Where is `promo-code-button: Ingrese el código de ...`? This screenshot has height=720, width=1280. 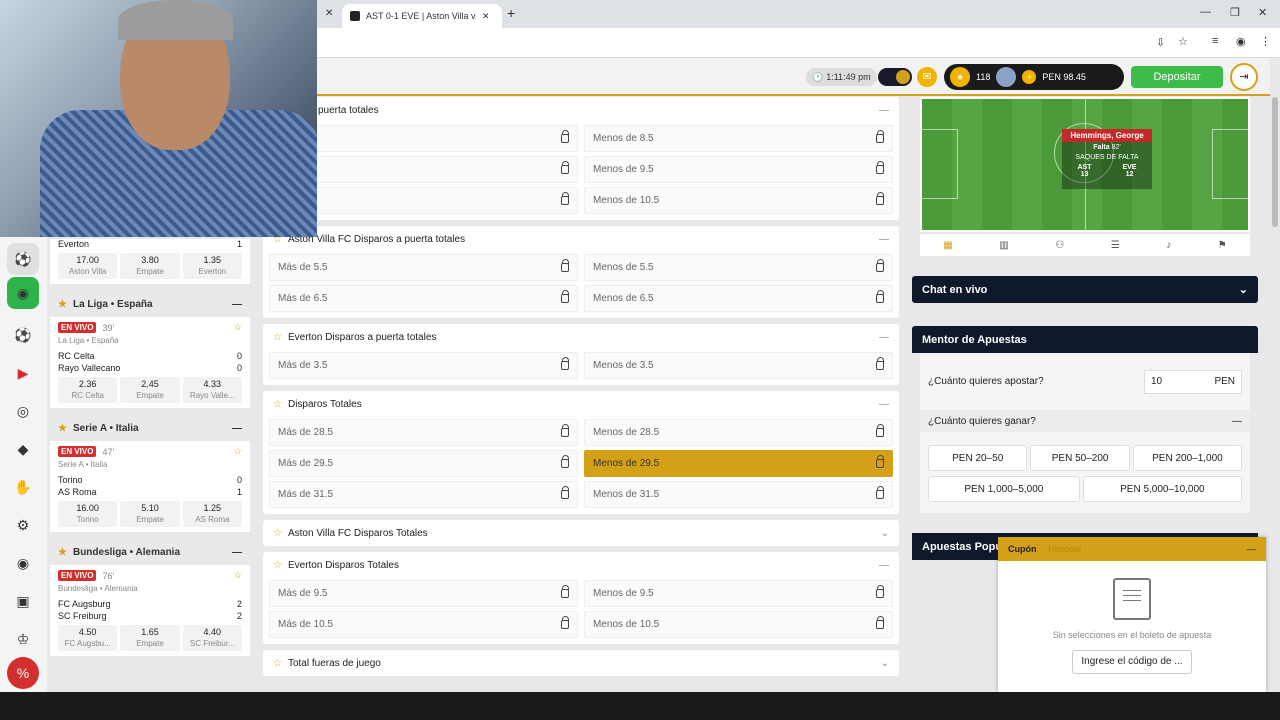 promo-code-button: Ingrese el código de ... is located at coordinates (1132, 662).